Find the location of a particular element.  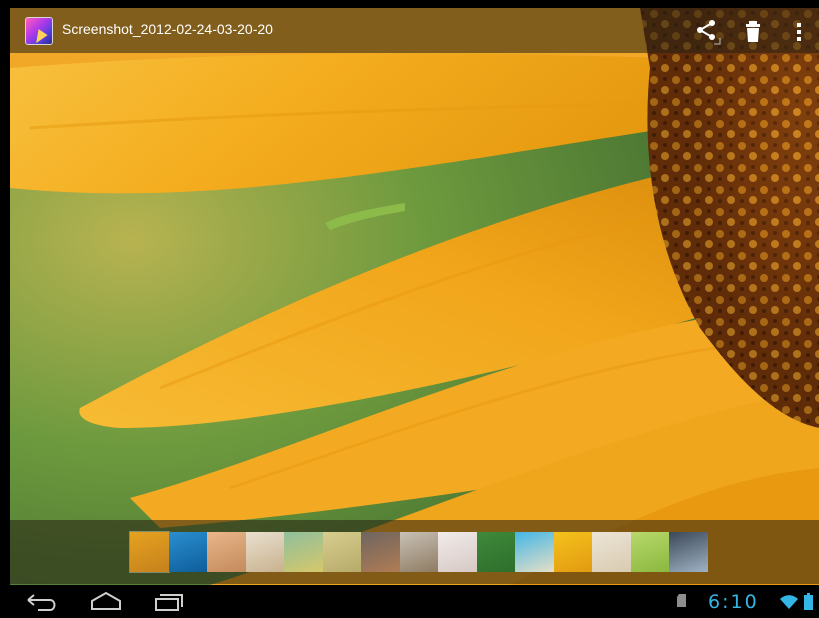

recent-apps-icon is located at coordinates (169, 602).